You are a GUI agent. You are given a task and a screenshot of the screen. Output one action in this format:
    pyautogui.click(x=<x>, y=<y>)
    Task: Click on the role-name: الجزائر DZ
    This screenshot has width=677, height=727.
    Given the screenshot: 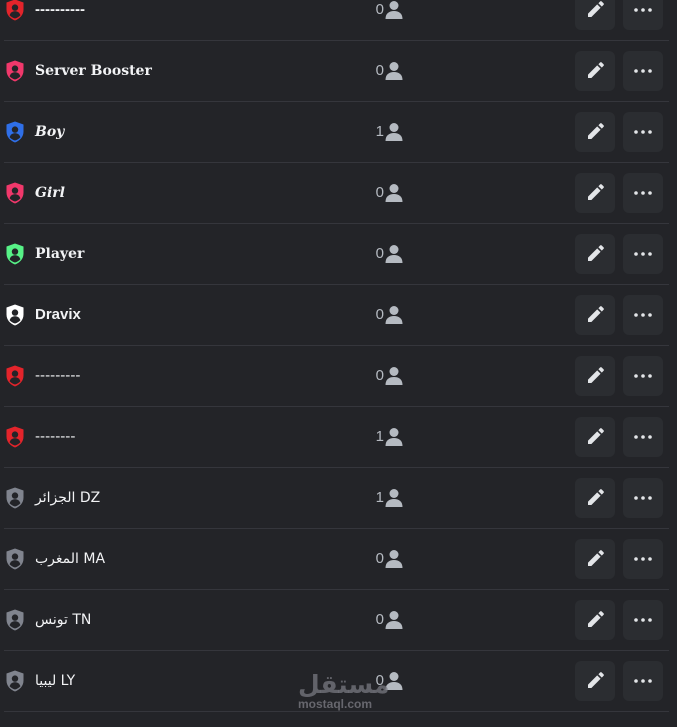 What is the action you would take?
    pyautogui.click(x=68, y=498)
    